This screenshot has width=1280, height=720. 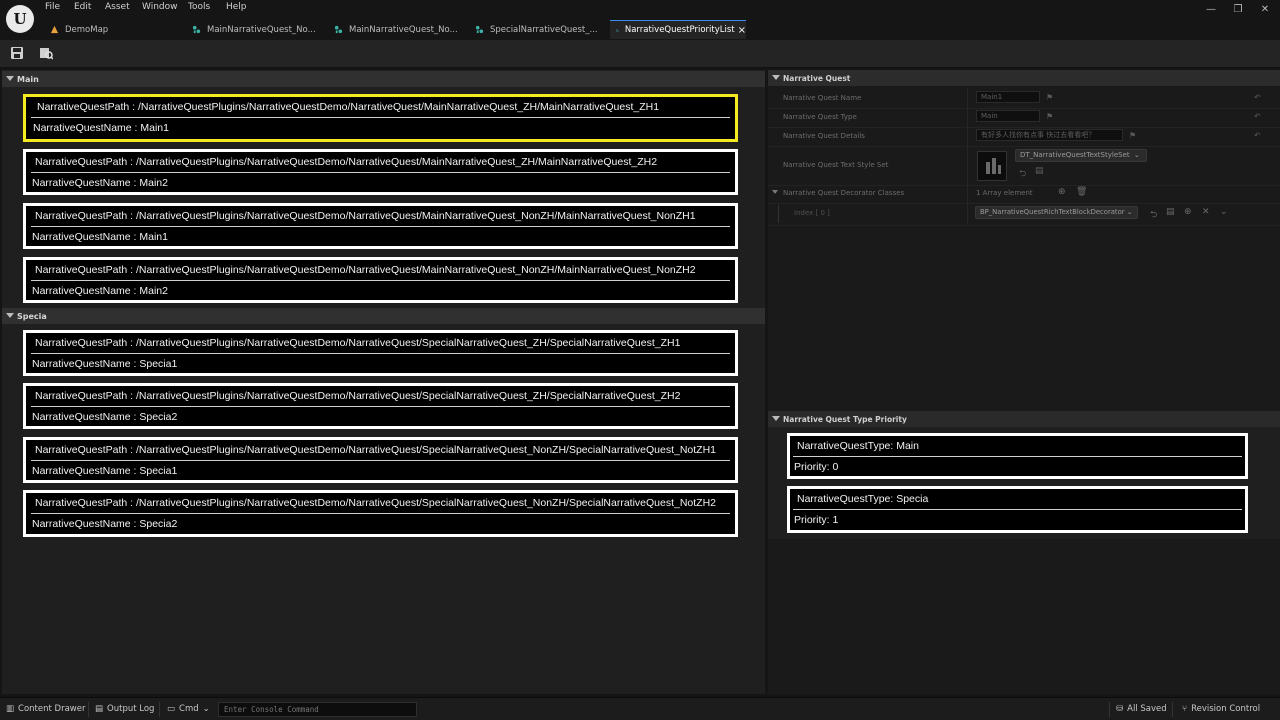 I want to click on property-label: Narrative Quest Details, so click(x=824, y=136).